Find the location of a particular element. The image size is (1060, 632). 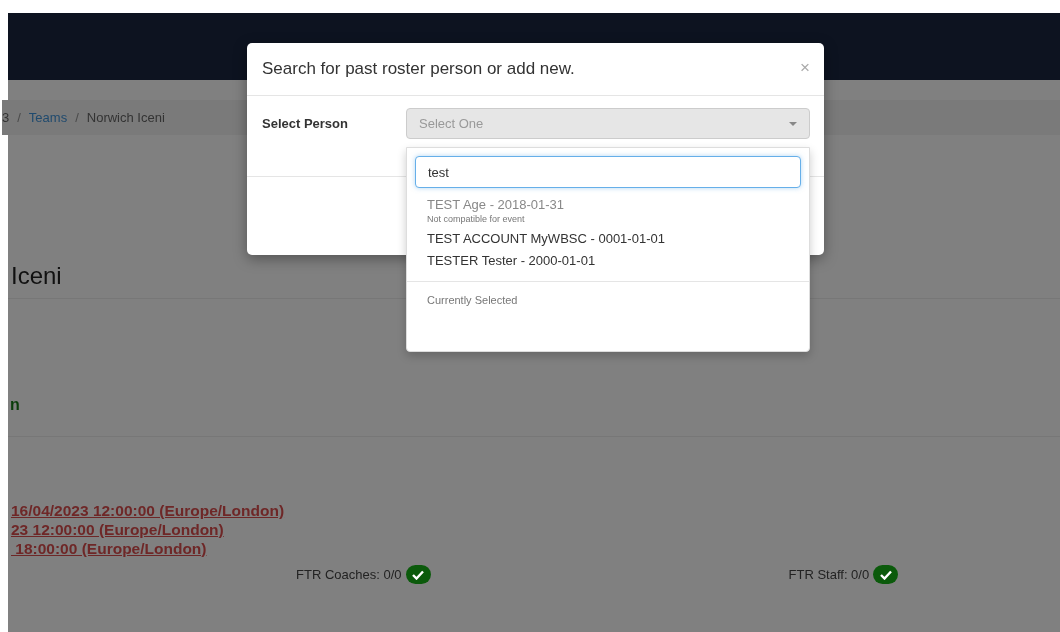

status-text: n is located at coordinates (15, 405).